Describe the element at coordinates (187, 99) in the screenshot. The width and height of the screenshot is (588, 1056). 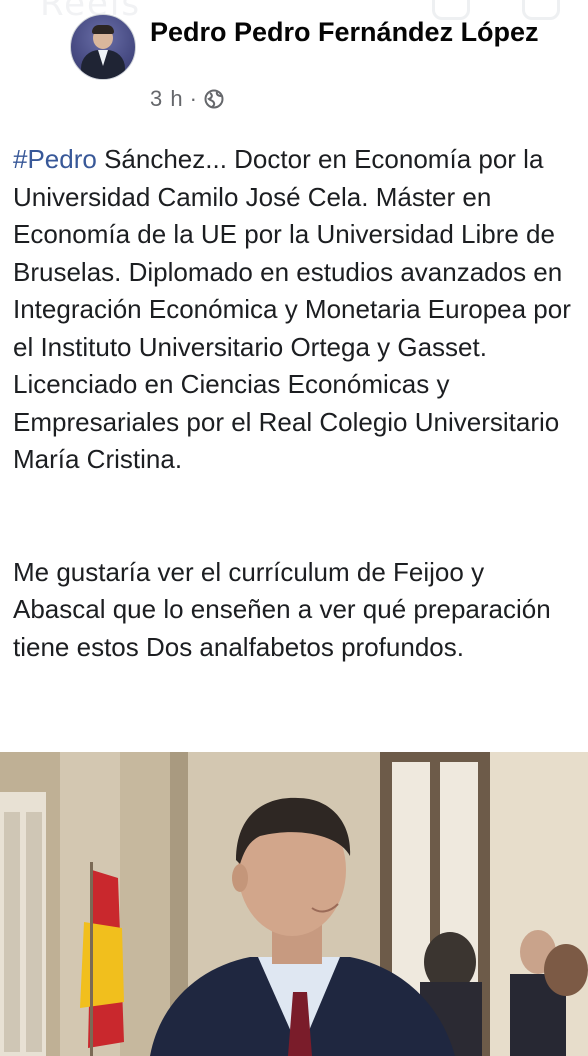
I see `post-meta: 3 h ·` at that location.